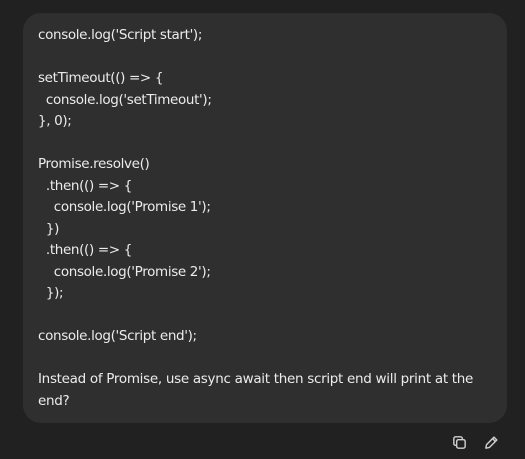 This screenshot has width=525, height=459. I want to click on message-line: }), so click(49, 228).